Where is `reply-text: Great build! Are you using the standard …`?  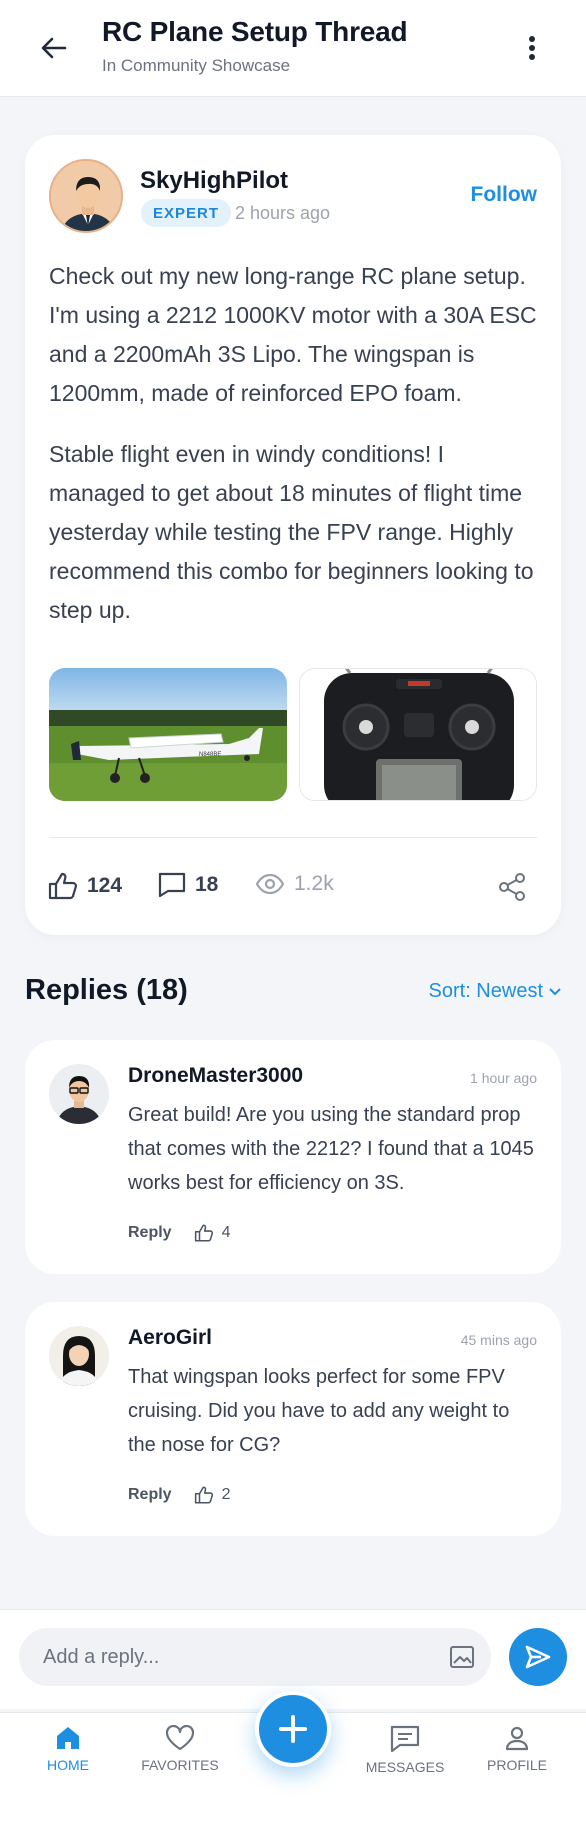
reply-text: Great build! Are you using the standard … is located at coordinates (331, 1149).